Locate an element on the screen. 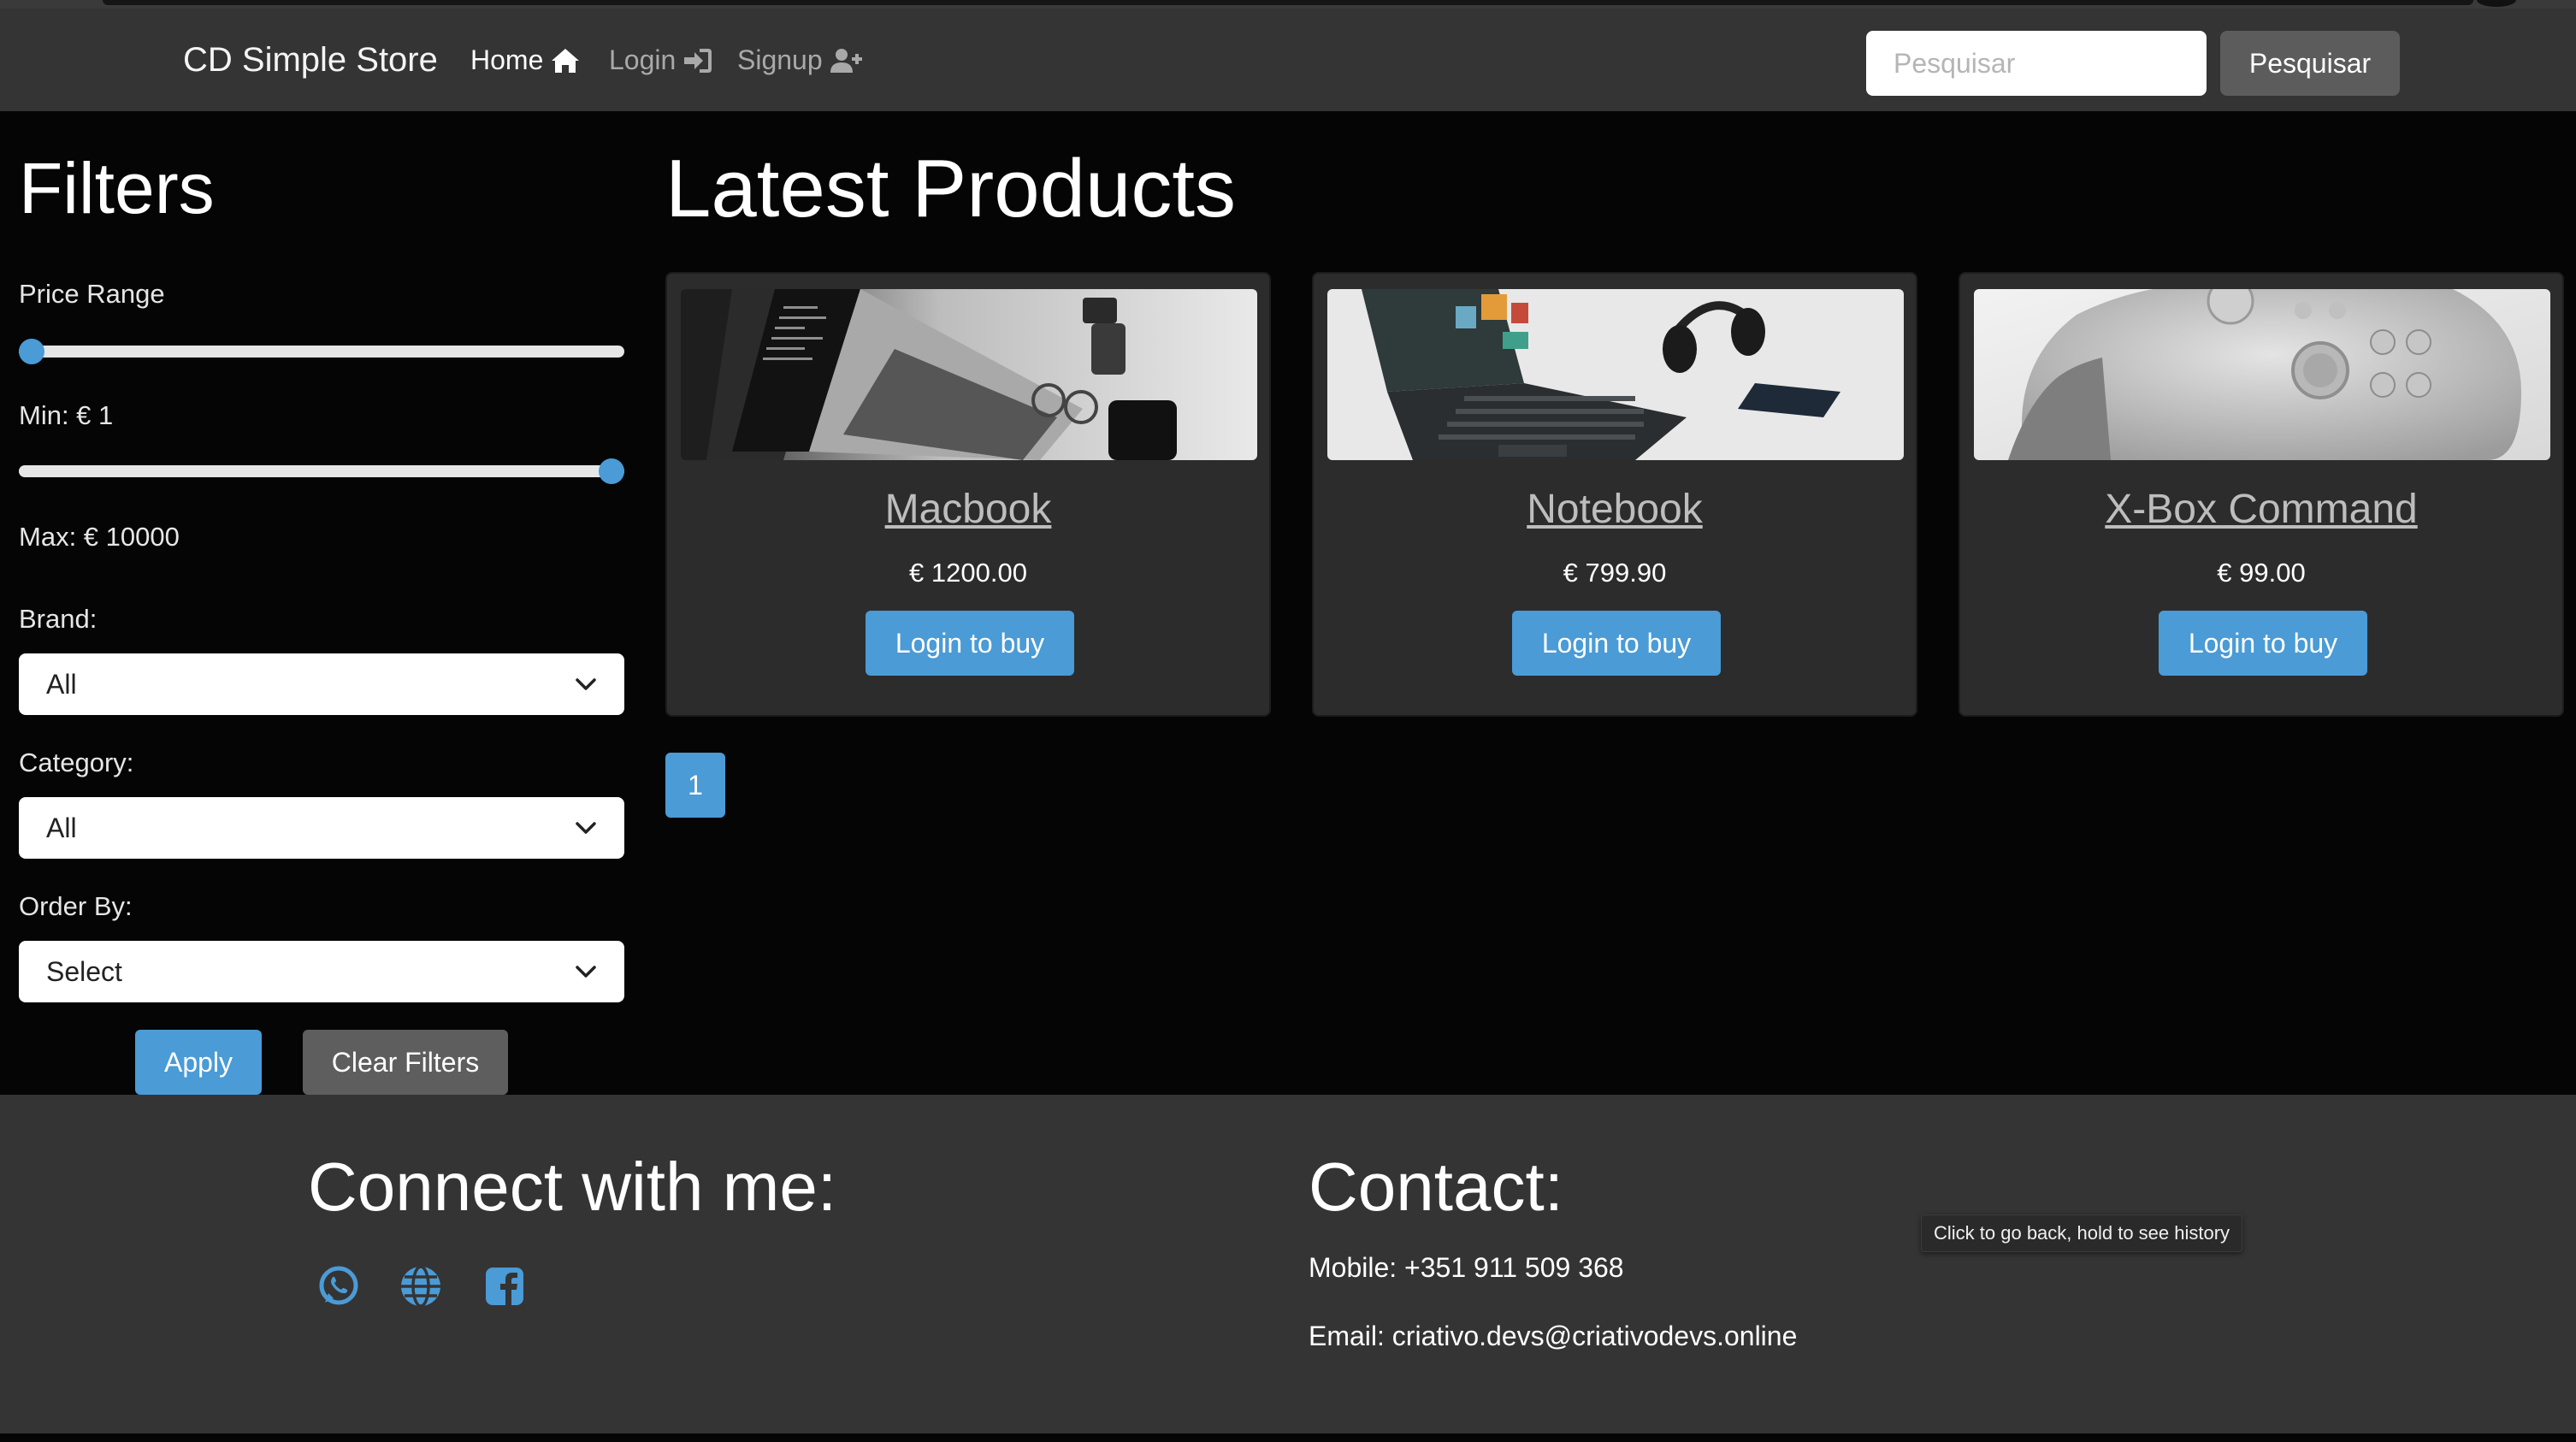  category-select: All is located at coordinates (321, 828).